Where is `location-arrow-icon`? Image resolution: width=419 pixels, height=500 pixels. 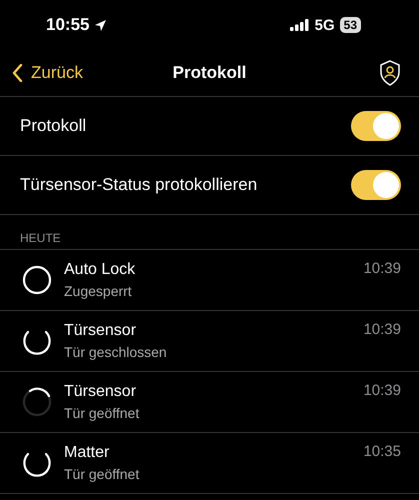
location-arrow-icon is located at coordinates (101, 25).